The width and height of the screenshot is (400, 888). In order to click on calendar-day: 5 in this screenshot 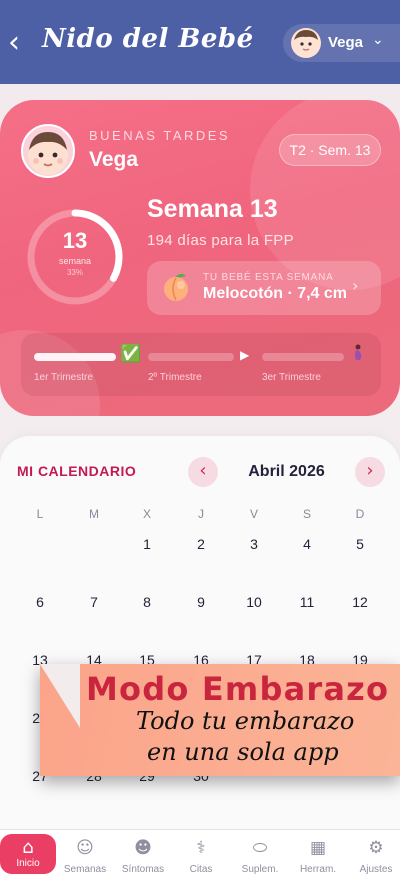, I will do `click(360, 544)`.